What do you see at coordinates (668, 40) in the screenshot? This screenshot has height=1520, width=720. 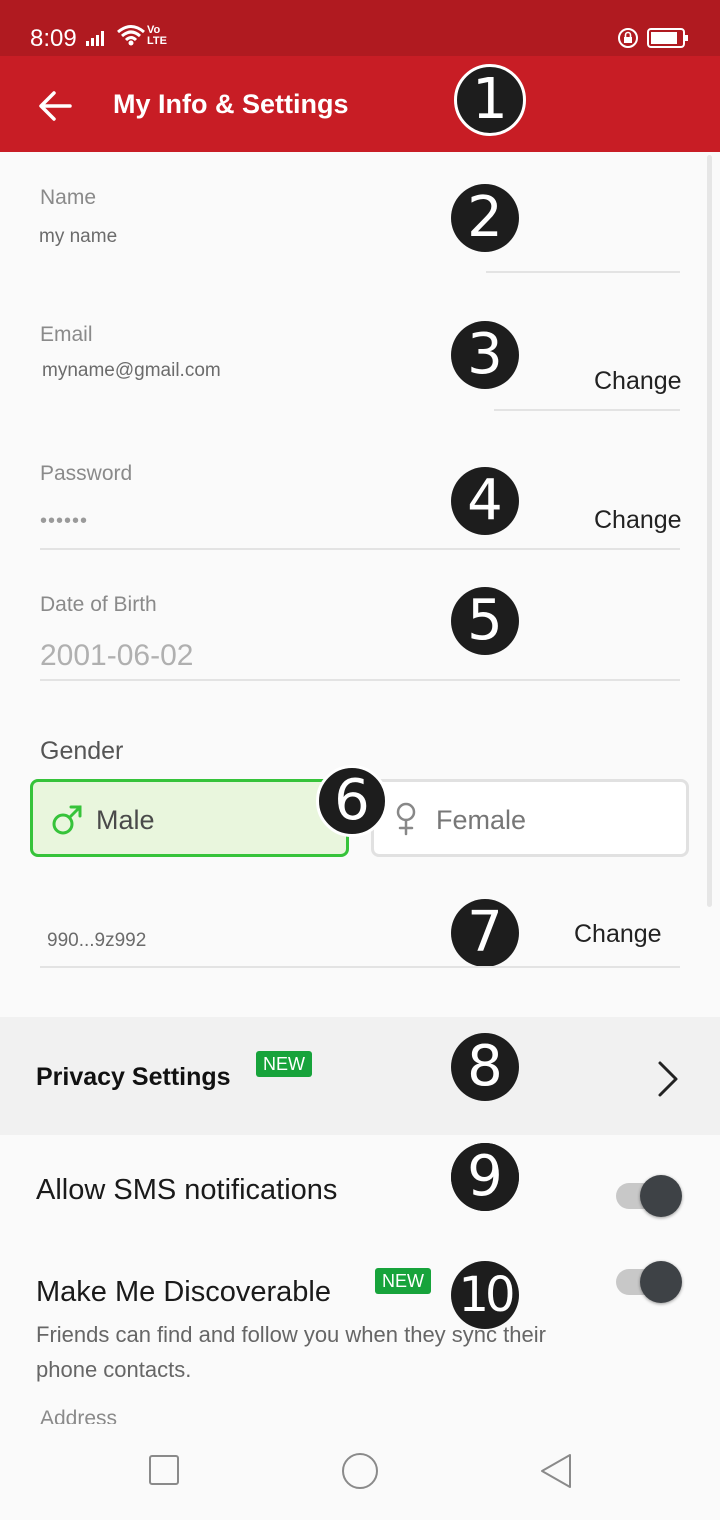 I see `battery-icon` at bounding box center [668, 40].